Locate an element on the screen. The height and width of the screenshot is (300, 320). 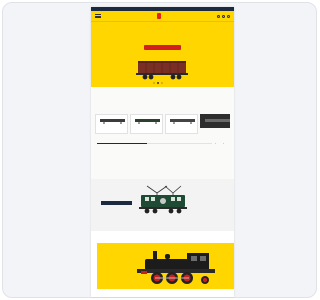
new-products-section: ‹ › is located at coordinates (162, 133).